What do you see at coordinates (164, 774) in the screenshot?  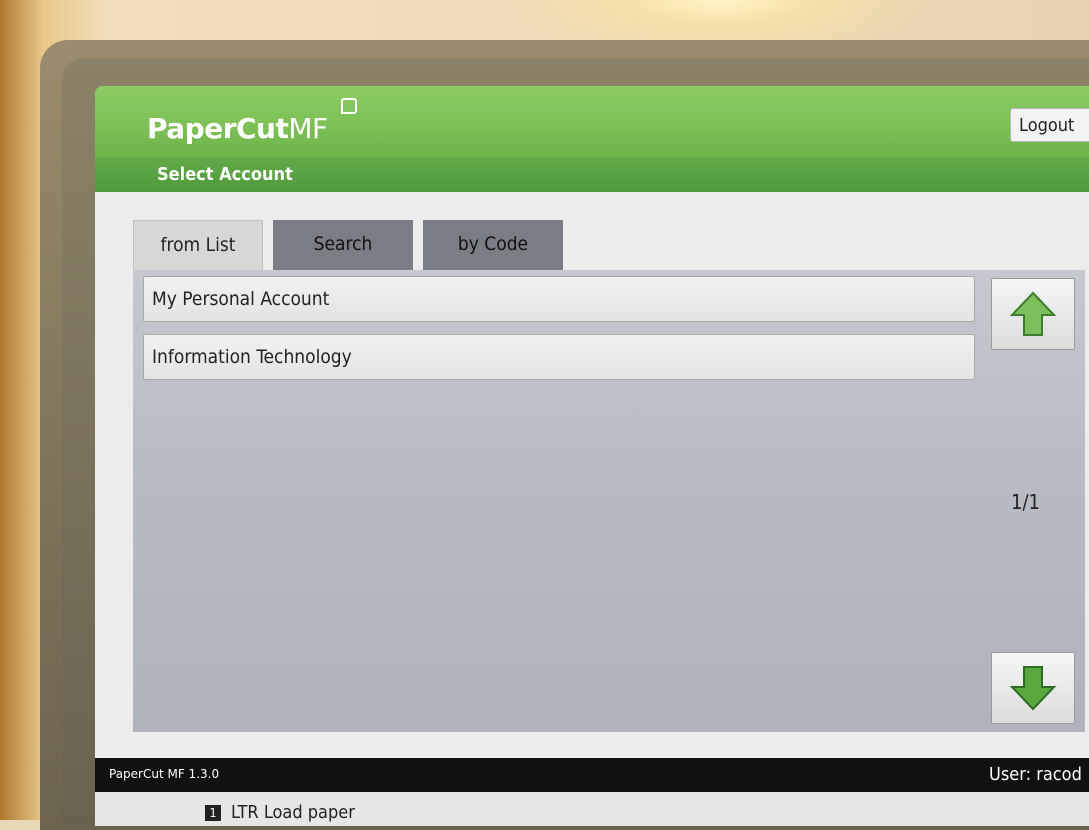 I see `version-label: PaperCut MF 1.3.0` at bounding box center [164, 774].